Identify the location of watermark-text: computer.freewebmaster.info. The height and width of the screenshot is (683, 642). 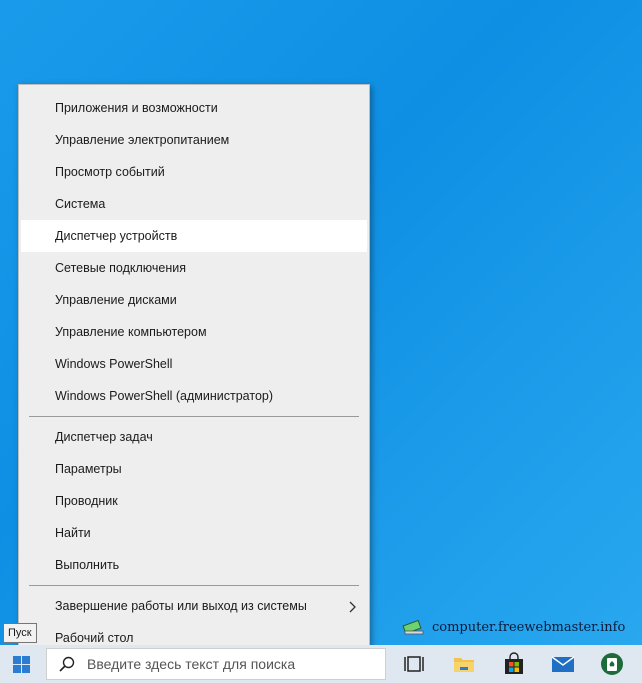
(529, 627).